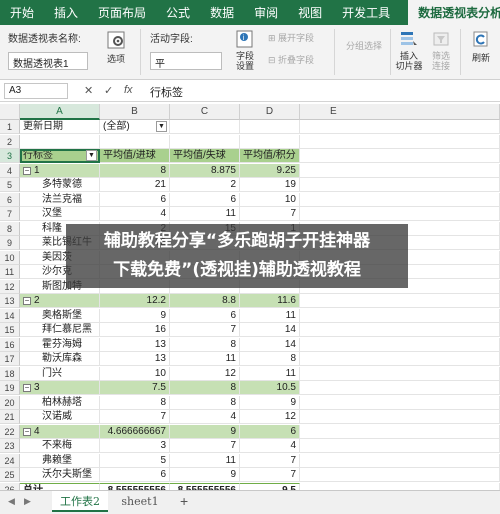 This screenshot has height=514, width=500. What do you see at coordinates (60, 344) in the screenshot?
I see `cell-a16: 霍芬海姆` at bounding box center [60, 344].